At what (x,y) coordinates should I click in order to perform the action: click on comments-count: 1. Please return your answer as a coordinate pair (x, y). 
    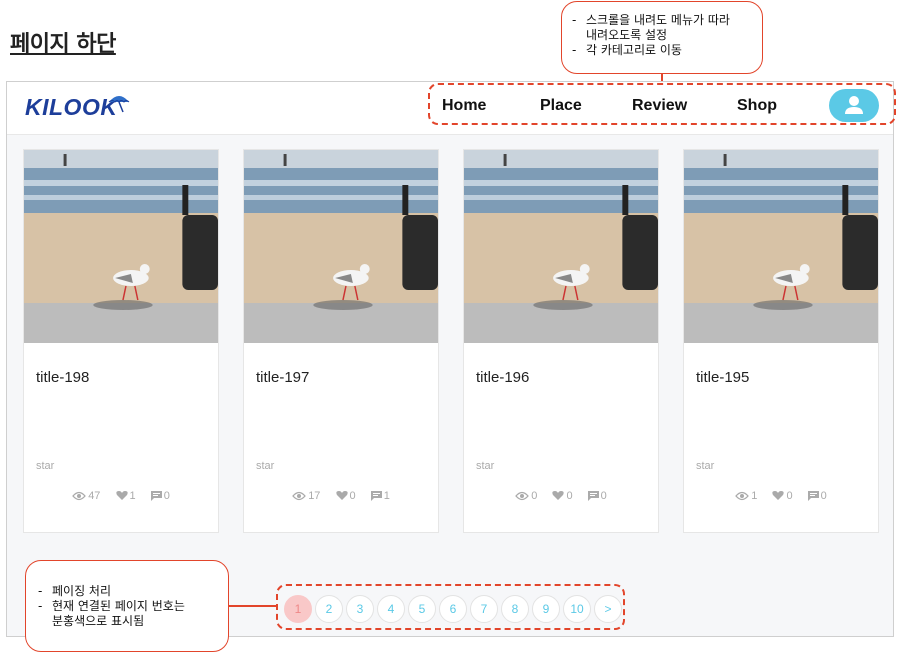
    Looking at the image, I should click on (386, 496).